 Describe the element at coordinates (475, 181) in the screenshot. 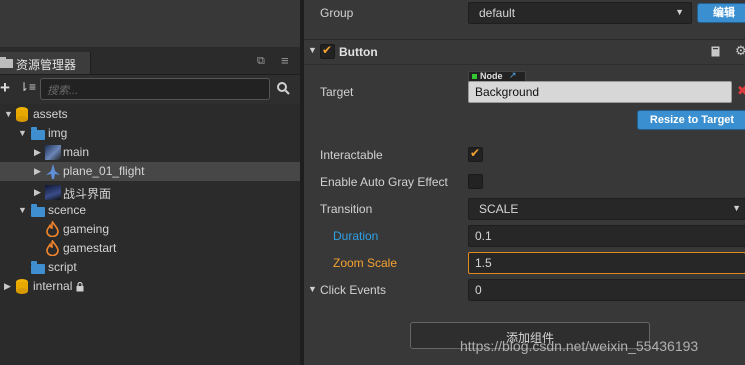

I see `auto-gray-checkbox` at that location.